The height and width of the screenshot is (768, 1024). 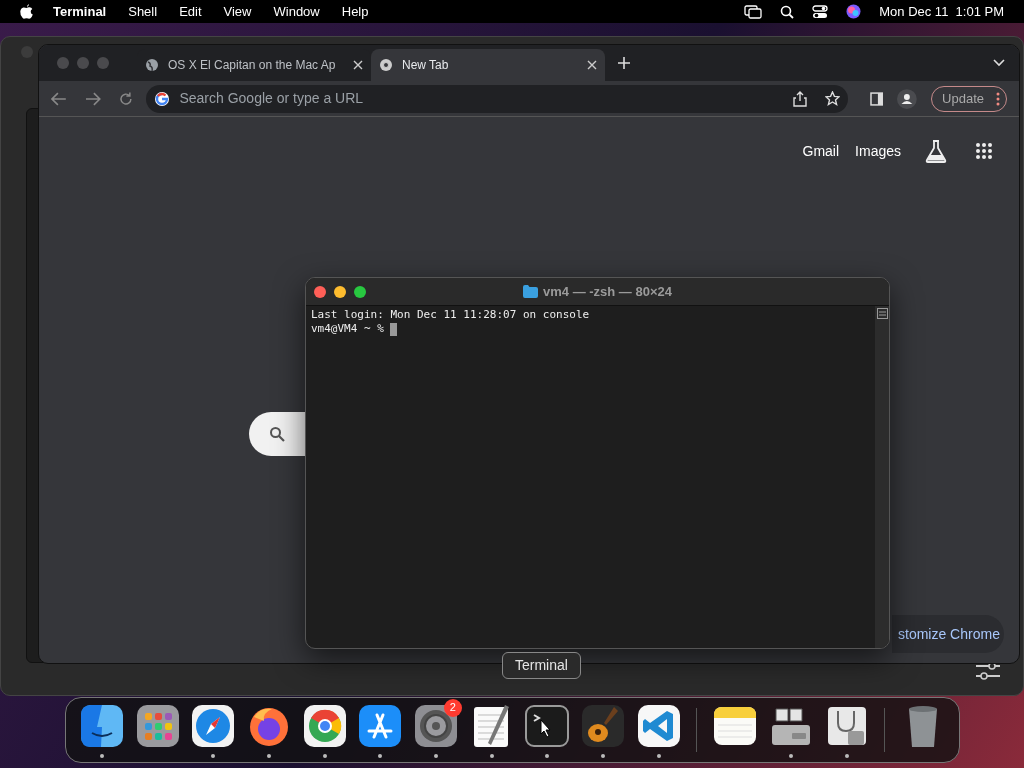 What do you see at coordinates (602, 725) in the screenshot?
I see `guitar-icon` at bounding box center [602, 725].